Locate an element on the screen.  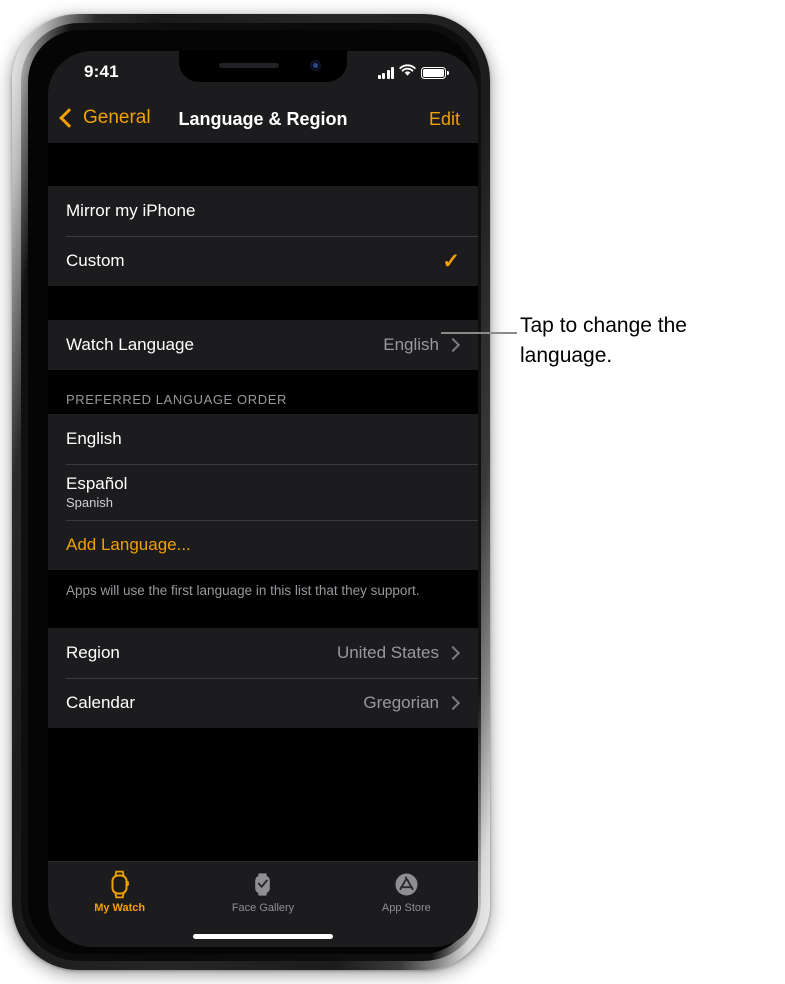
row-calendar: Calendar Gregorian is located at coordinates (263, 703).